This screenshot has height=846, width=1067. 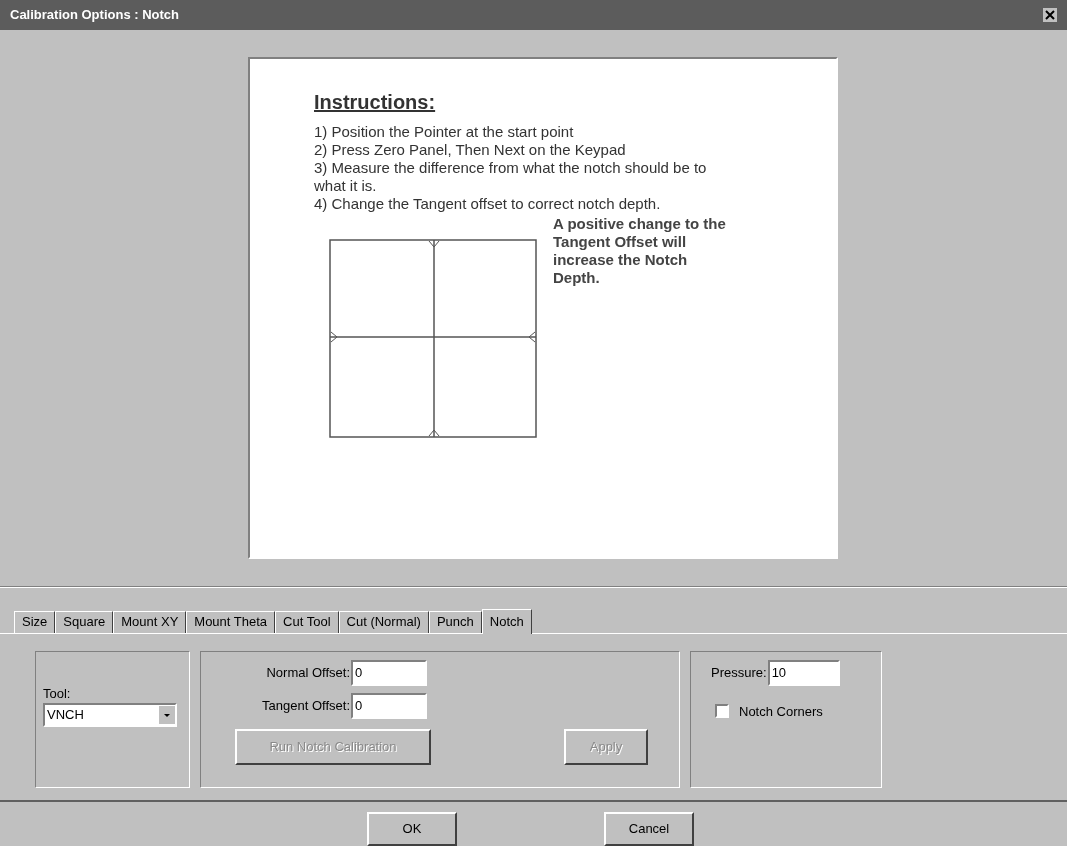 What do you see at coordinates (520, 131) in the screenshot?
I see `instruction-step: 1) Position the Pointer at the start point` at bounding box center [520, 131].